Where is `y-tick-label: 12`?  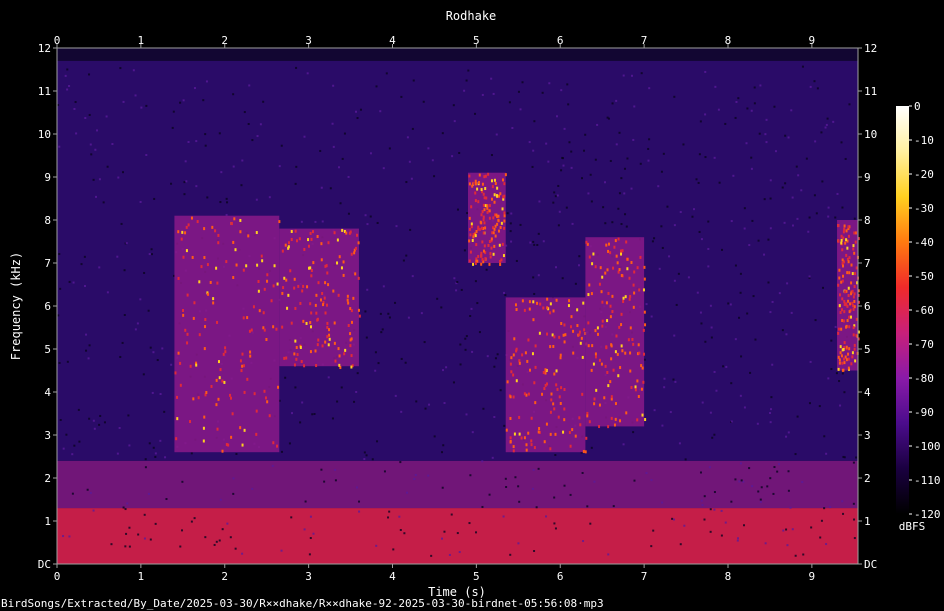 y-tick-label: 12 is located at coordinates (44, 48).